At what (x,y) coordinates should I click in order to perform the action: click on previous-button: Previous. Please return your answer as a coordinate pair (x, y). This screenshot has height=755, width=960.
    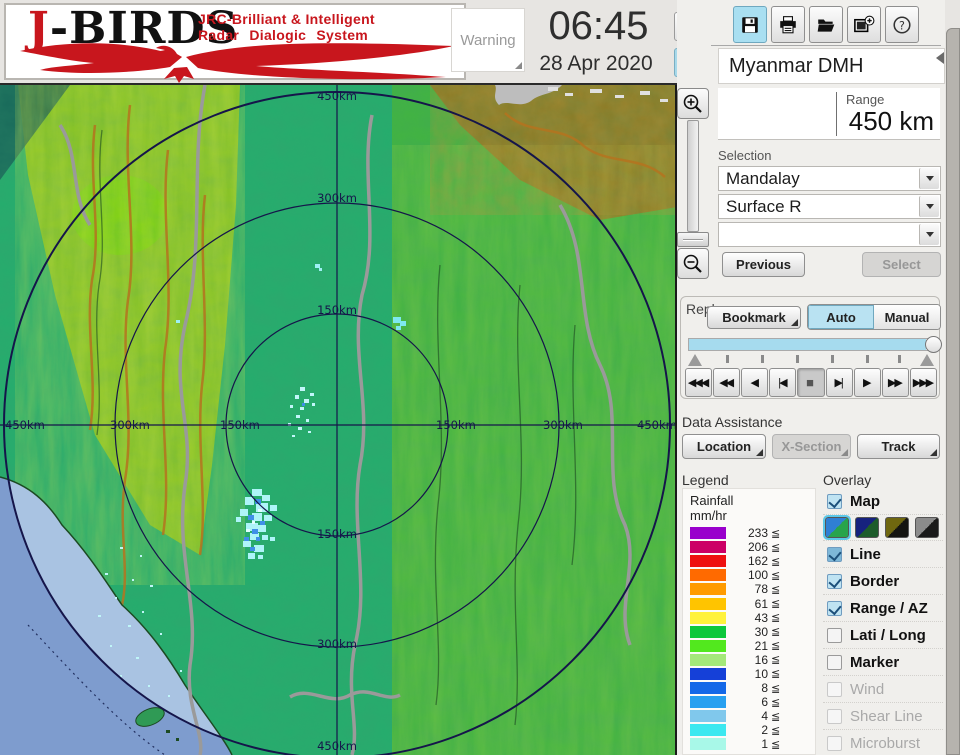
    Looking at the image, I should click on (763, 264).